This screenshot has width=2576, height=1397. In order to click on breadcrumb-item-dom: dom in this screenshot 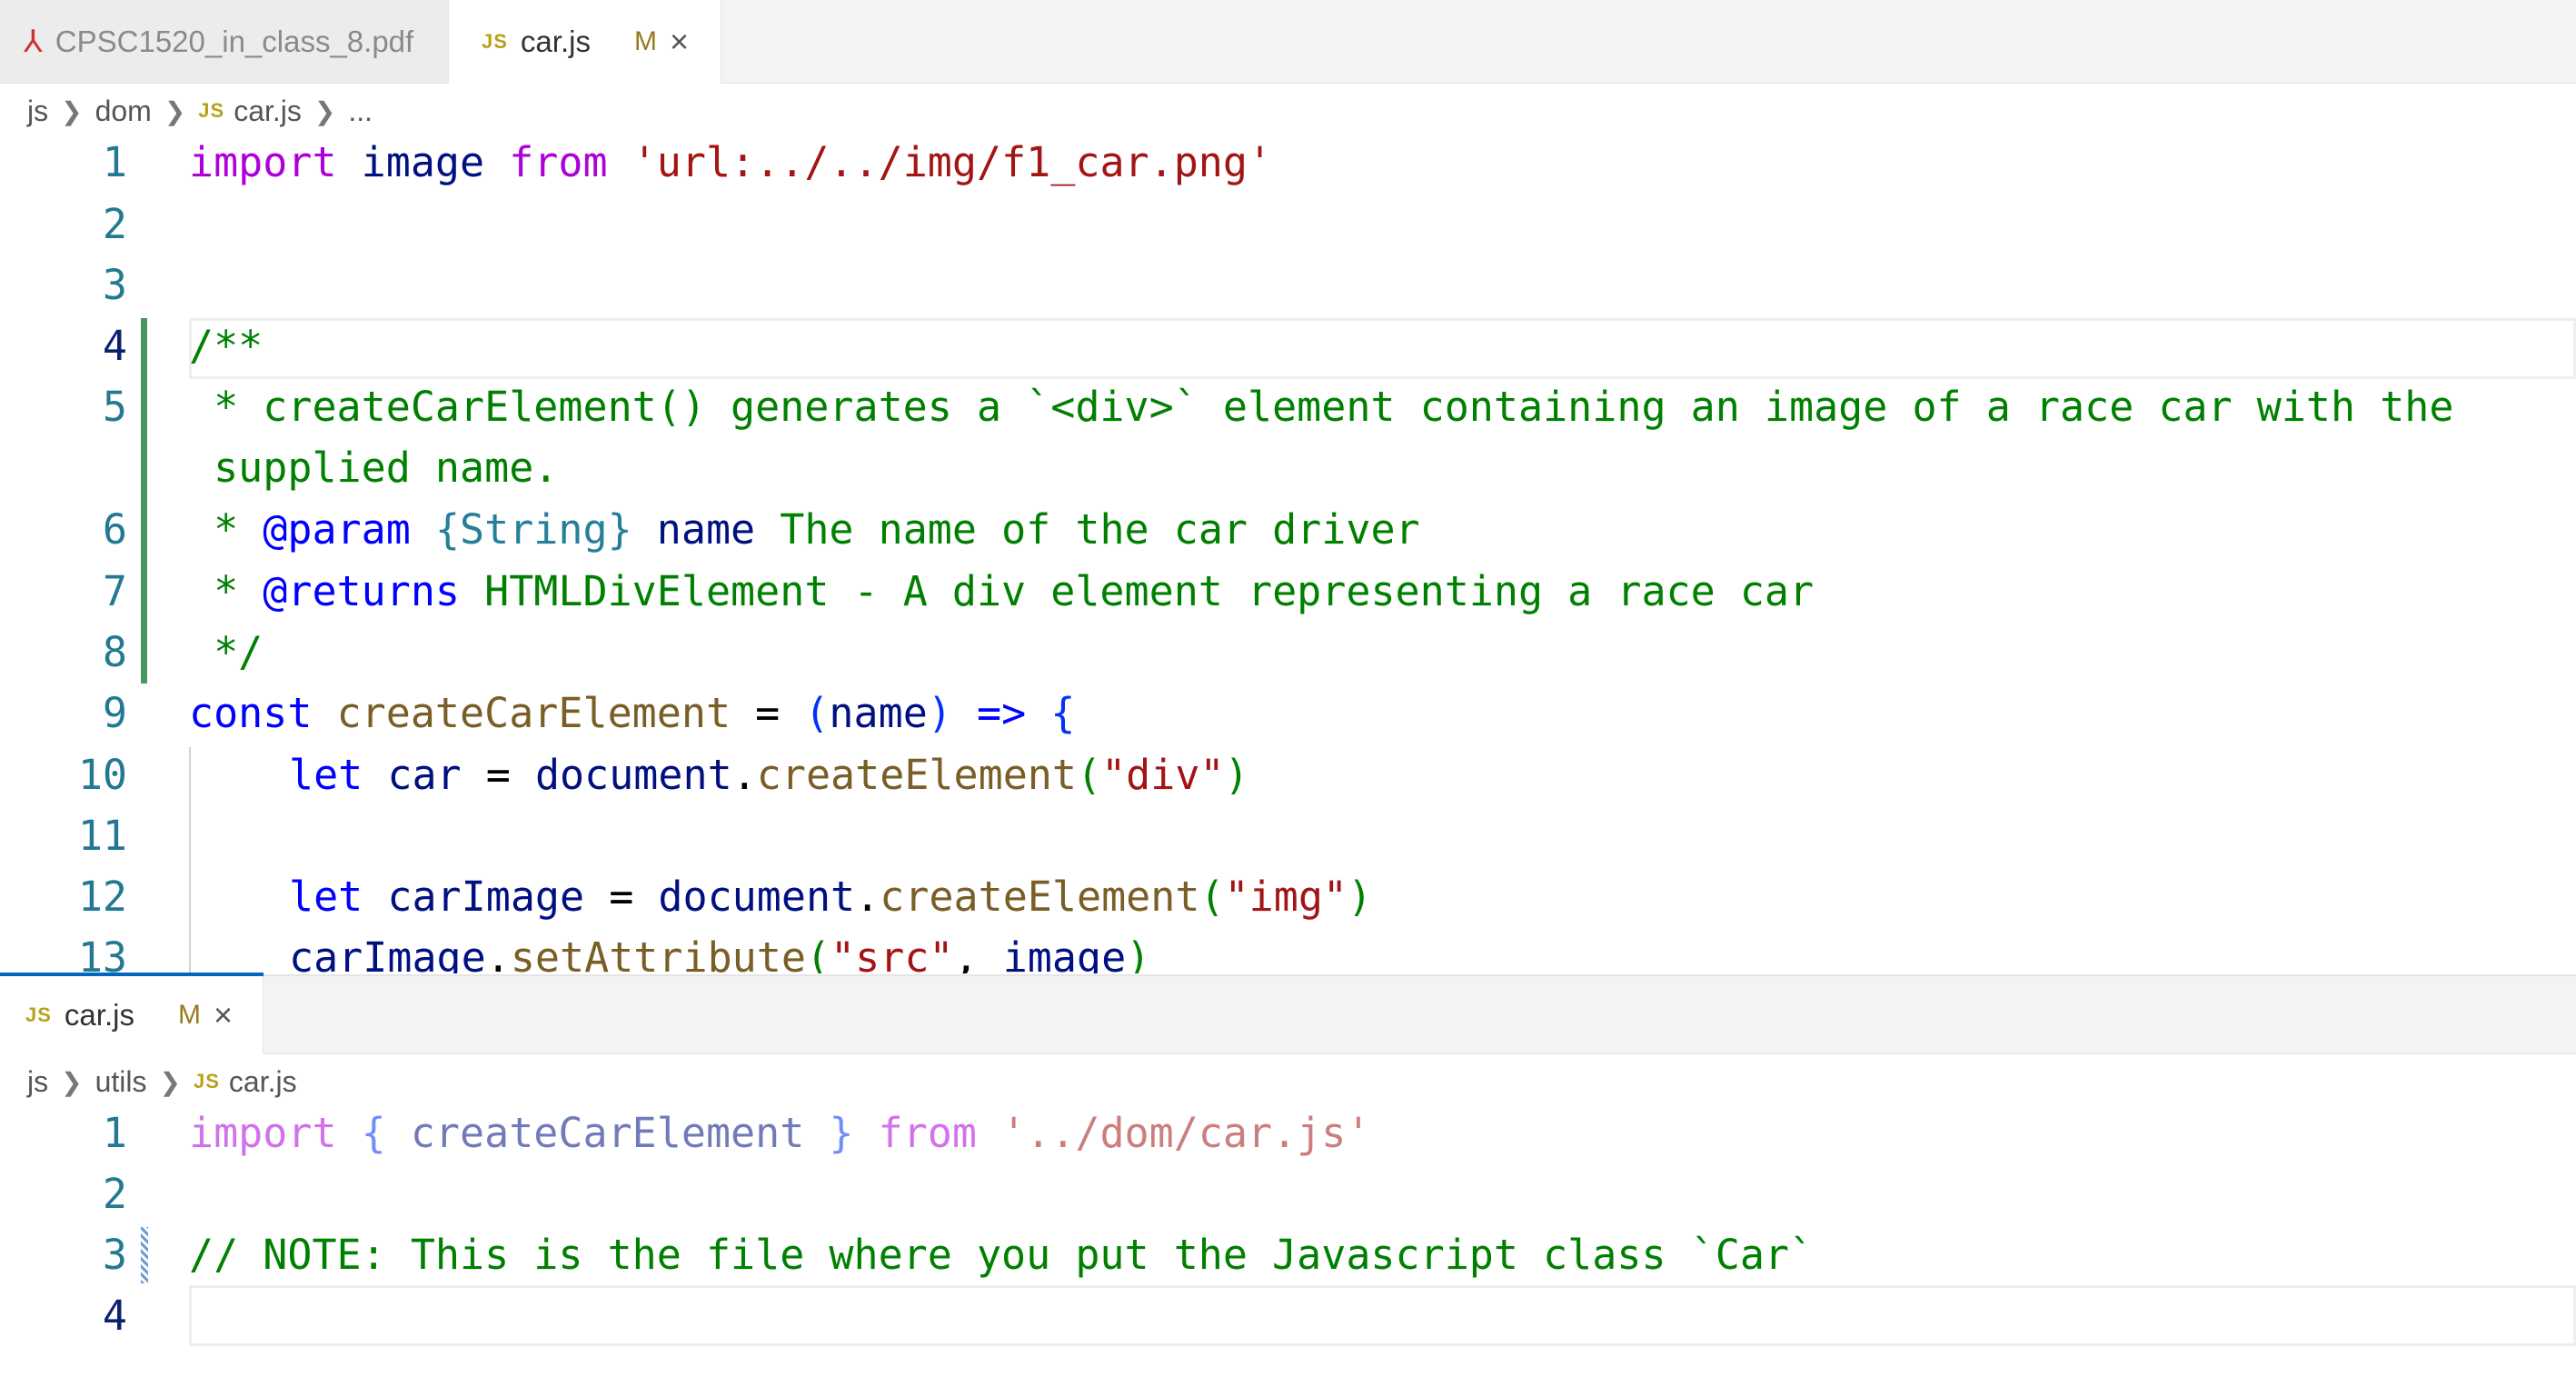, I will do `click(124, 112)`.